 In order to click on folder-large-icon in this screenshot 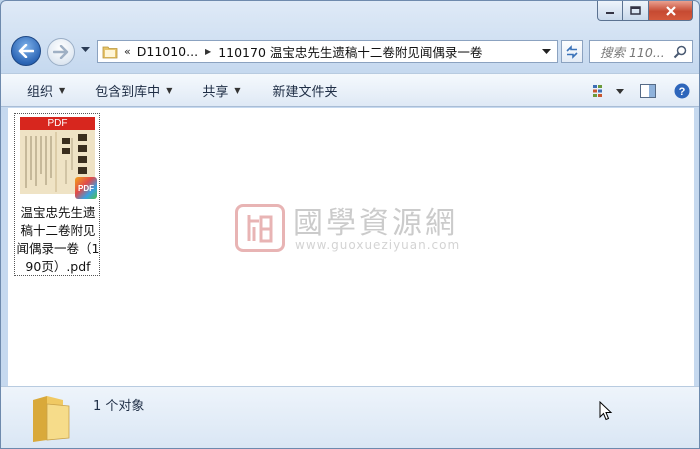, I will do `click(51, 419)`.